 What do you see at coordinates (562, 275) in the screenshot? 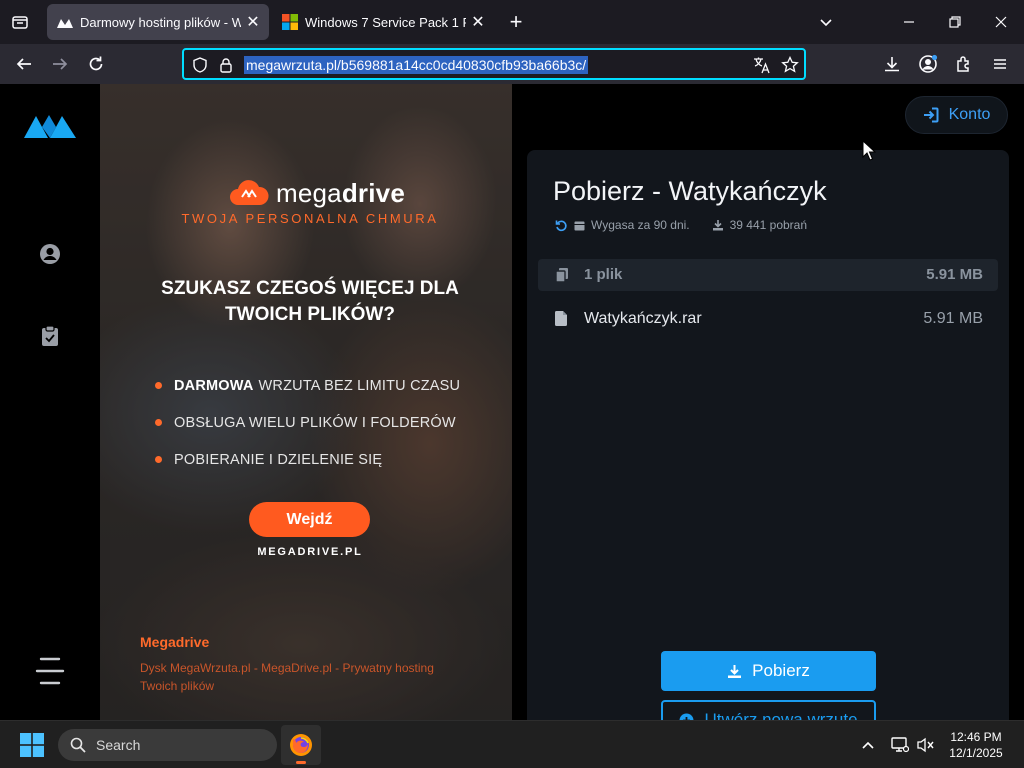
I see `copy-files-icon` at bounding box center [562, 275].